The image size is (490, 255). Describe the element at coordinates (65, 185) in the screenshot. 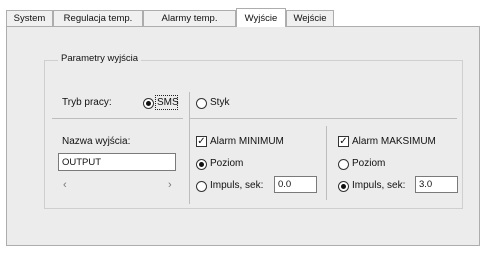

I see `scroll-left-icon: ‹` at that location.